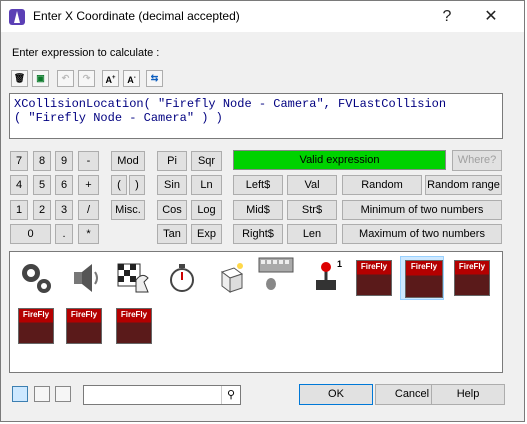 This screenshot has width=527, height=424. What do you see at coordinates (258, 234) in the screenshot?
I see `right-button: Right$` at bounding box center [258, 234].